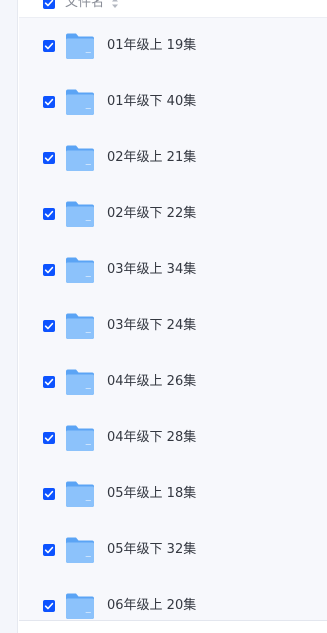 The height and width of the screenshot is (633, 327). I want to click on file-row: 04年级上 26集, so click(173, 382).